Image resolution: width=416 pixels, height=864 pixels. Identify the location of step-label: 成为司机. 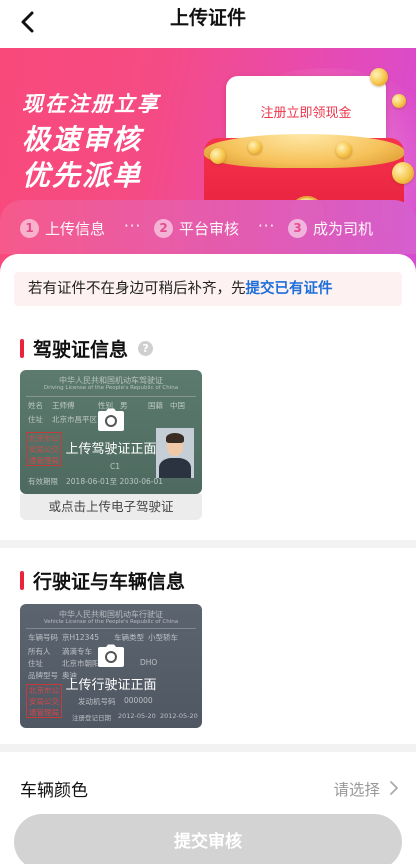
(343, 228).